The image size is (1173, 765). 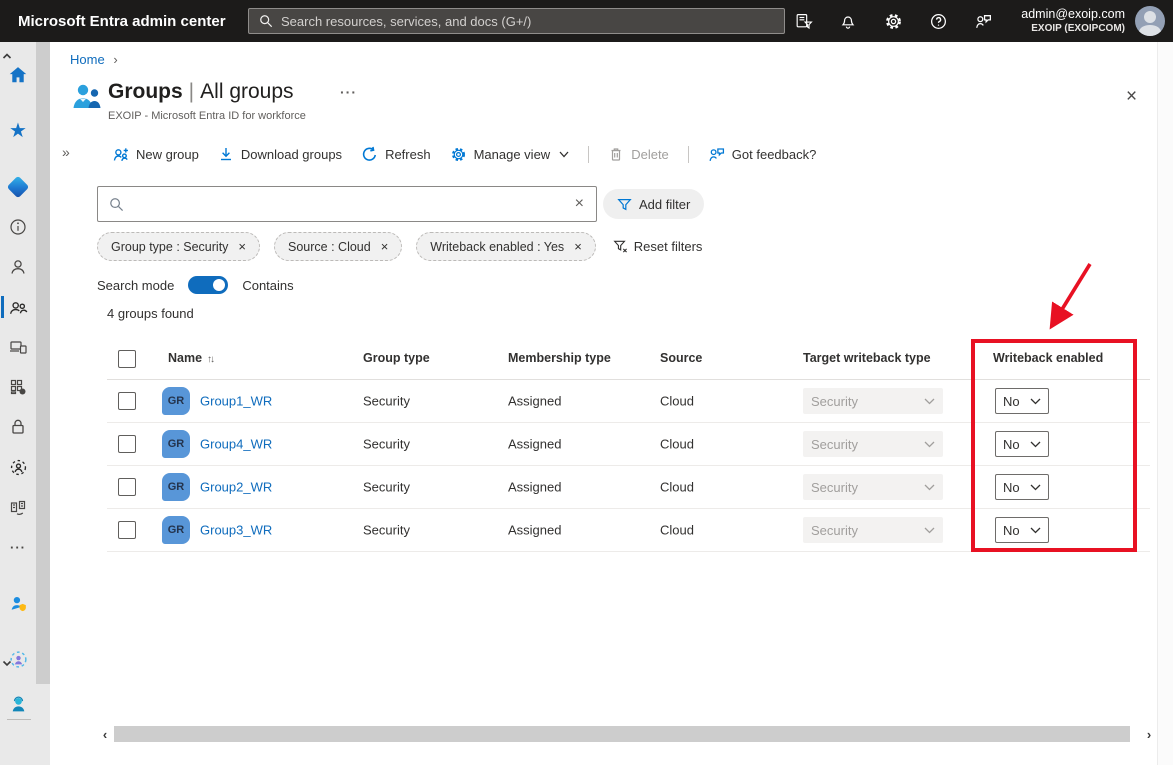 What do you see at coordinates (105, 734) in the screenshot?
I see `scroll-left-icon: ‹` at bounding box center [105, 734].